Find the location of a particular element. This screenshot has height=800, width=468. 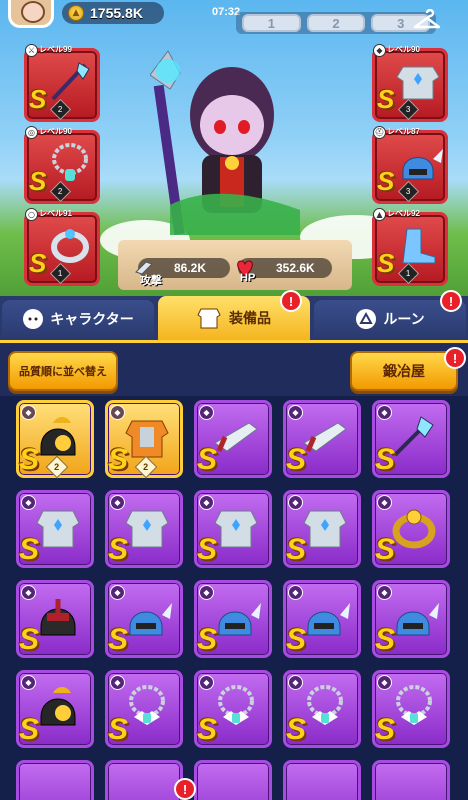

tab-character: キャラクター is located at coordinates (78, 319).